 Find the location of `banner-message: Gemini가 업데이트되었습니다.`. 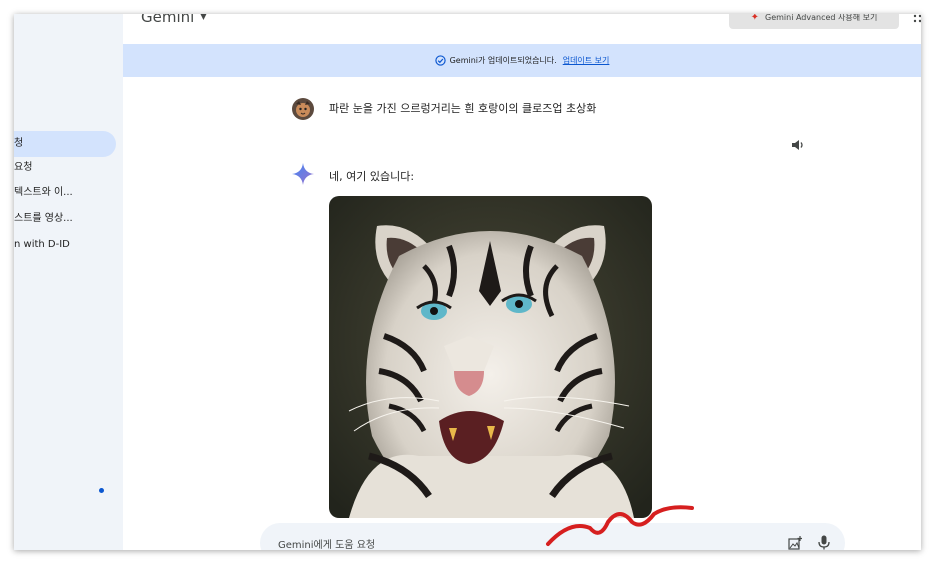

banner-message: Gemini가 업데이트되었습니다. is located at coordinates (503, 60).